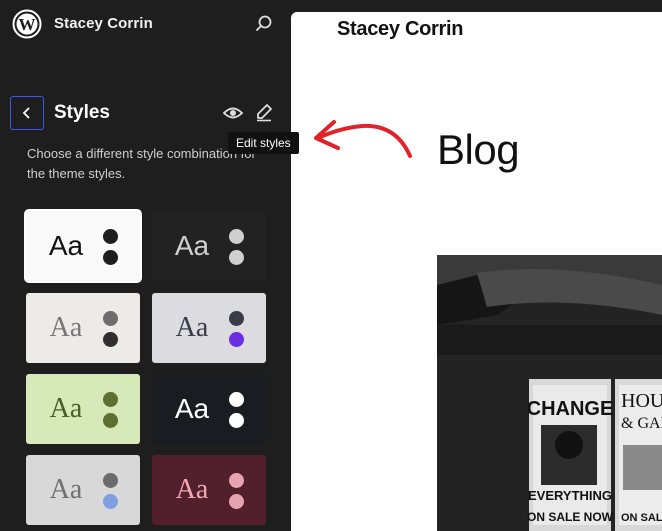  What do you see at coordinates (570, 517) in the screenshot?
I see `poster-text-on-sale: ON SALE NOW` at bounding box center [570, 517].